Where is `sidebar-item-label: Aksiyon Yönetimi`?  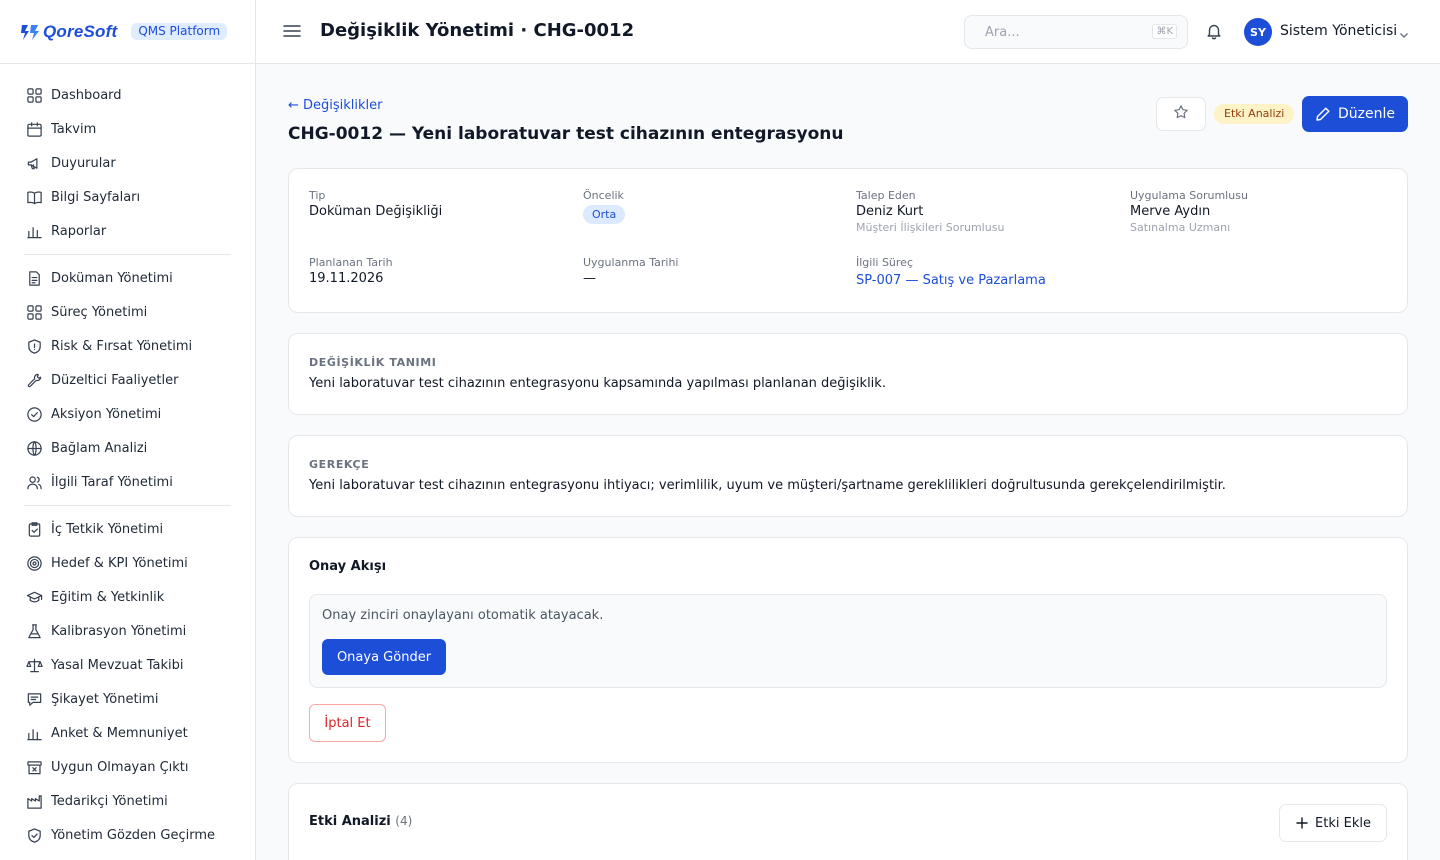 sidebar-item-label: Aksiyon Yönetimi is located at coordinates (106, 414).